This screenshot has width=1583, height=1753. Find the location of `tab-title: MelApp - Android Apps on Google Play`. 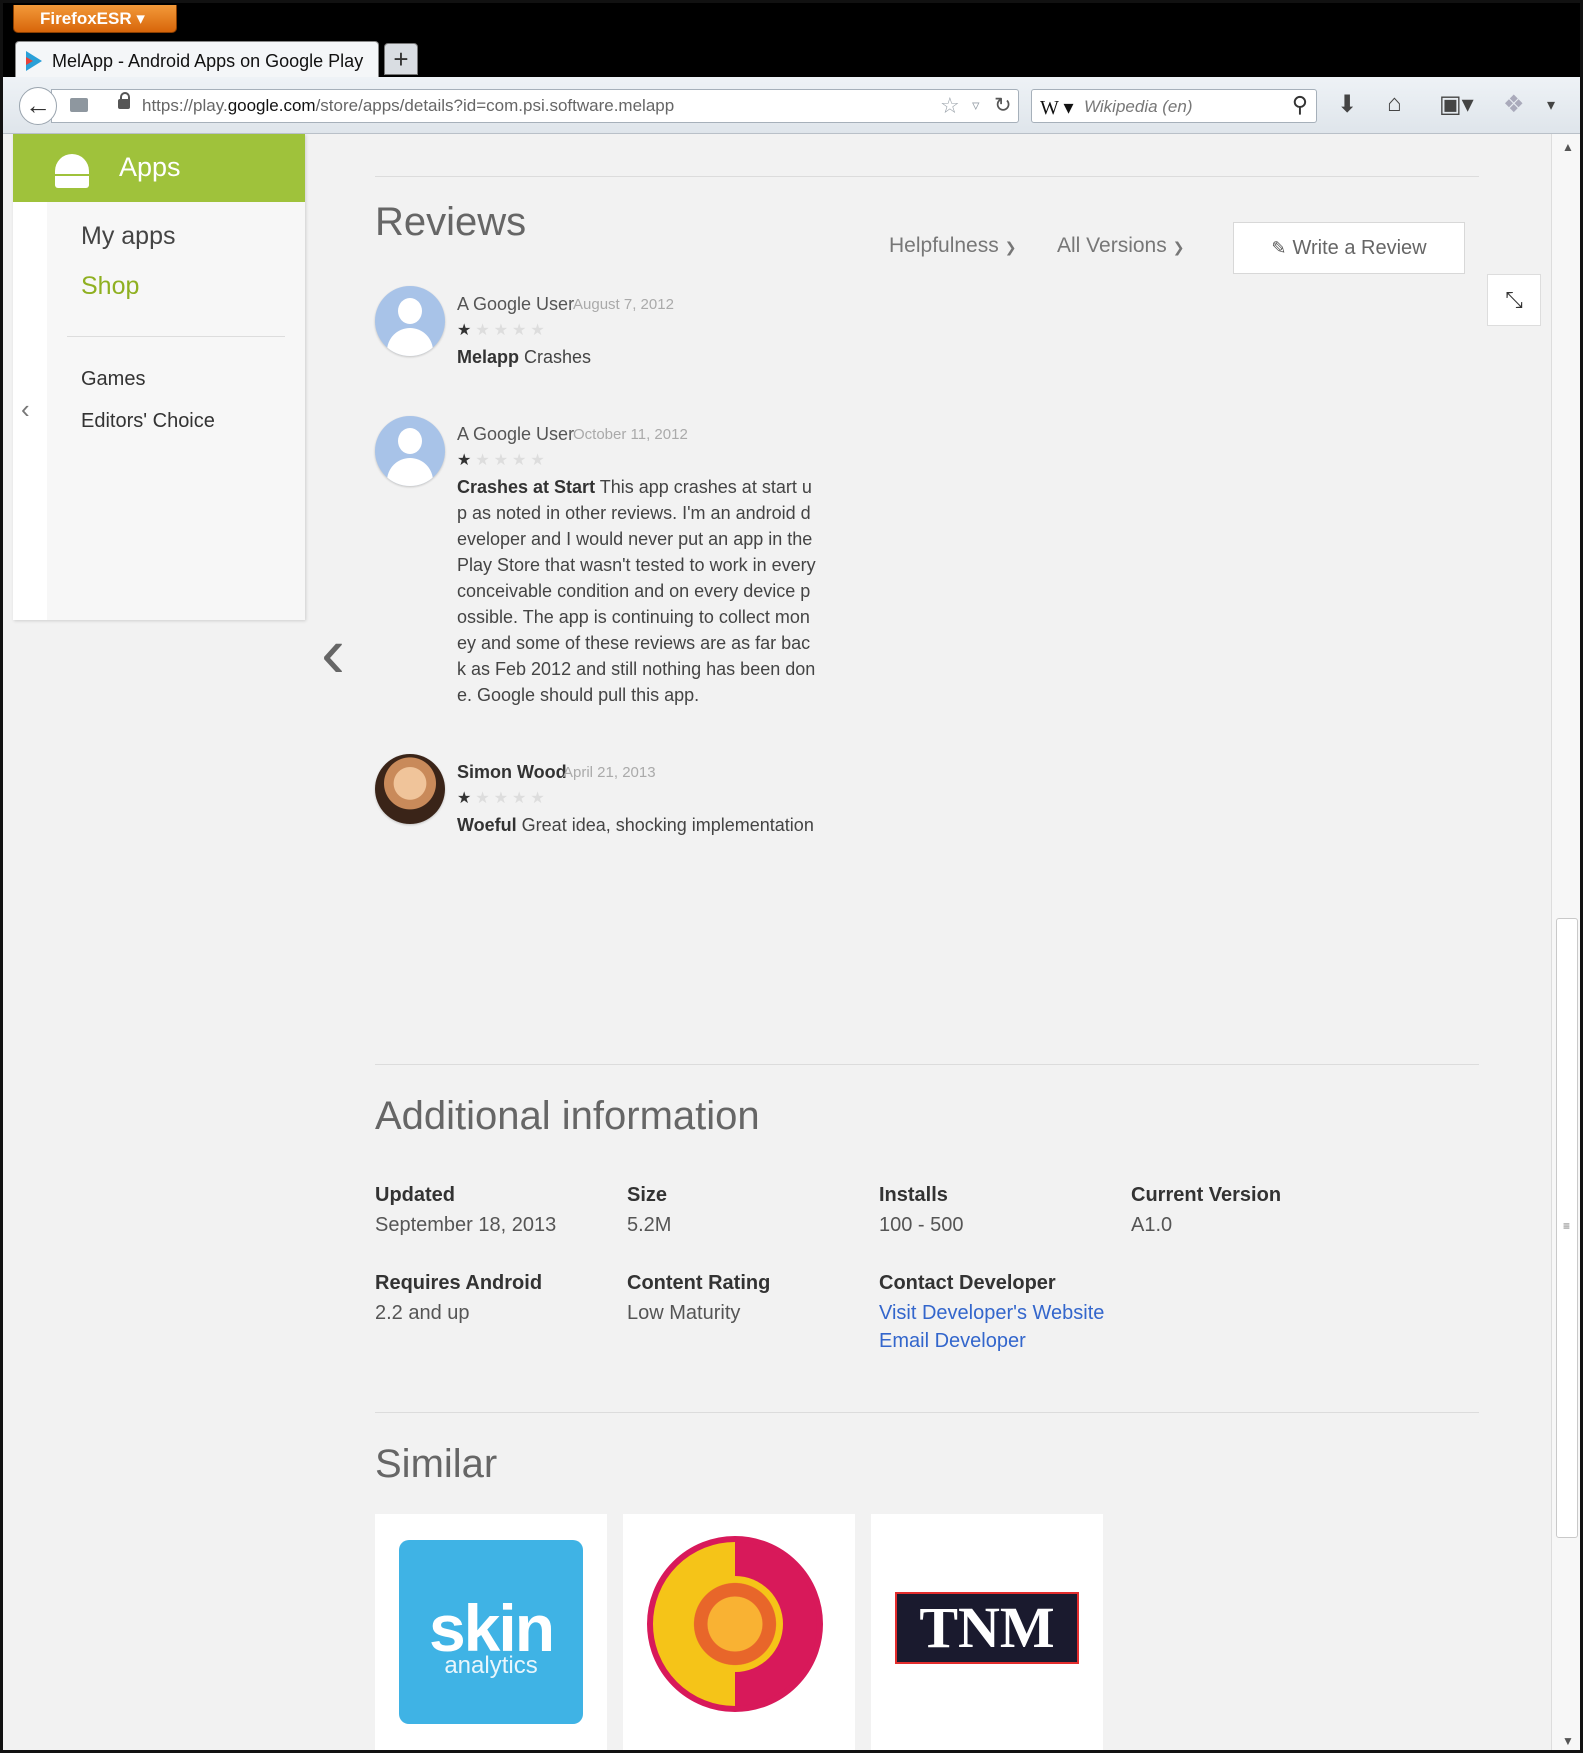

tab-title: MelApp - Android Apps on Google Play is located at coordinates (208, 61).